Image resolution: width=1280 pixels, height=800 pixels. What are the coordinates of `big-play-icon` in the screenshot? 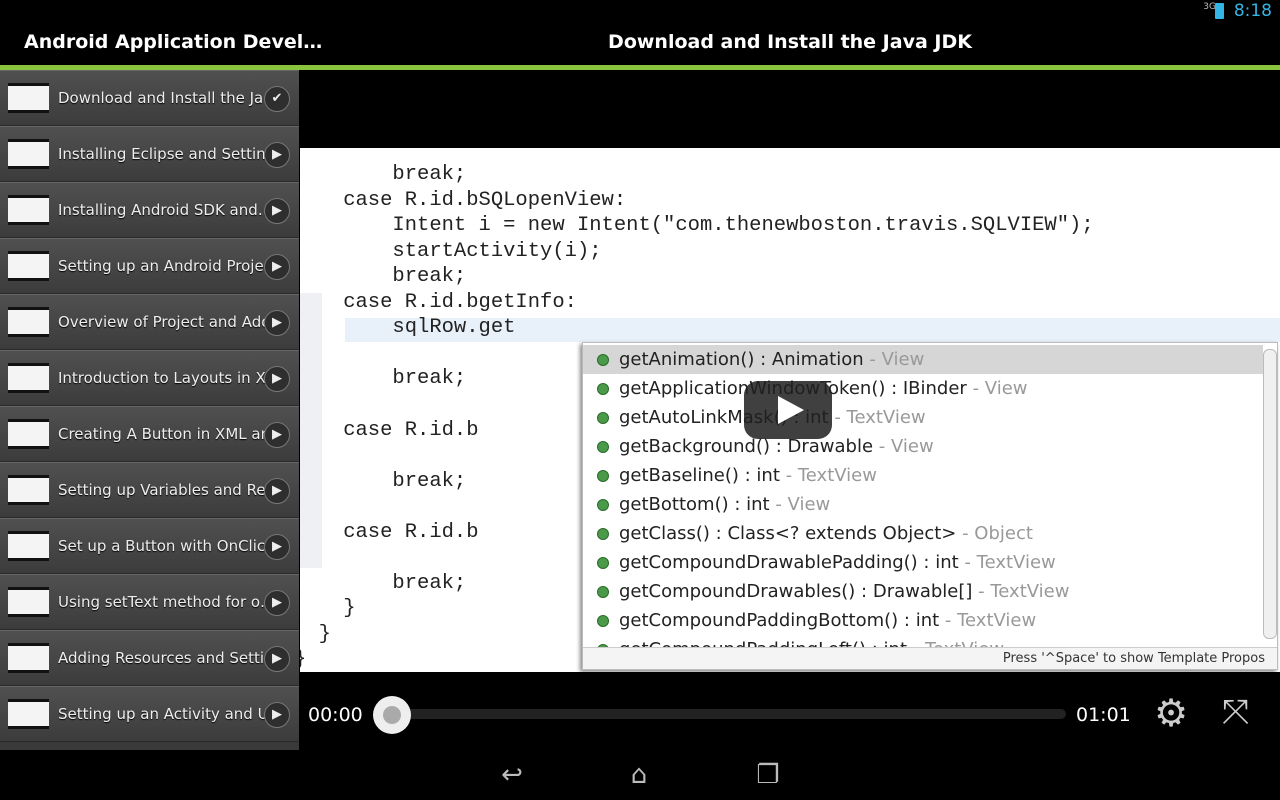 It's located at (788, 410).